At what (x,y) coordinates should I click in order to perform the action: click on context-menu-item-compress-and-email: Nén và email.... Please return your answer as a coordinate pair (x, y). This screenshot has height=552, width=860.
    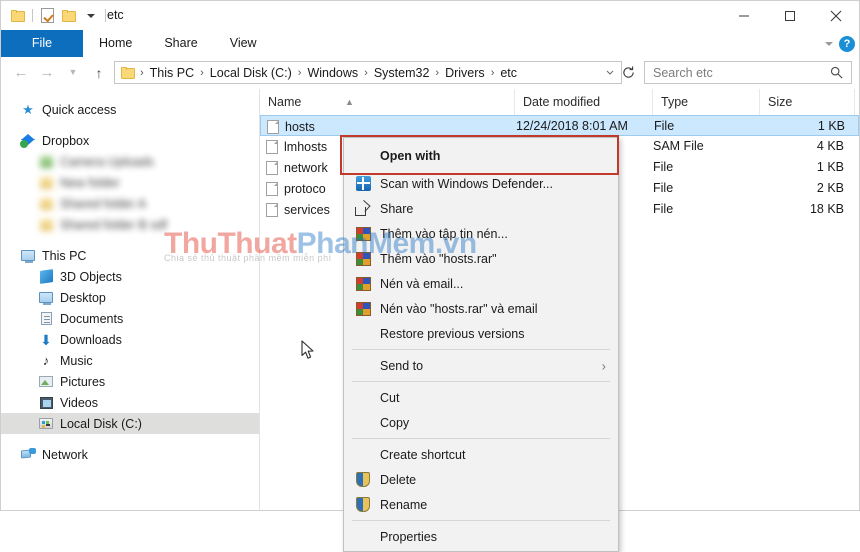
    Looking at the image, I should click on (481, 283).